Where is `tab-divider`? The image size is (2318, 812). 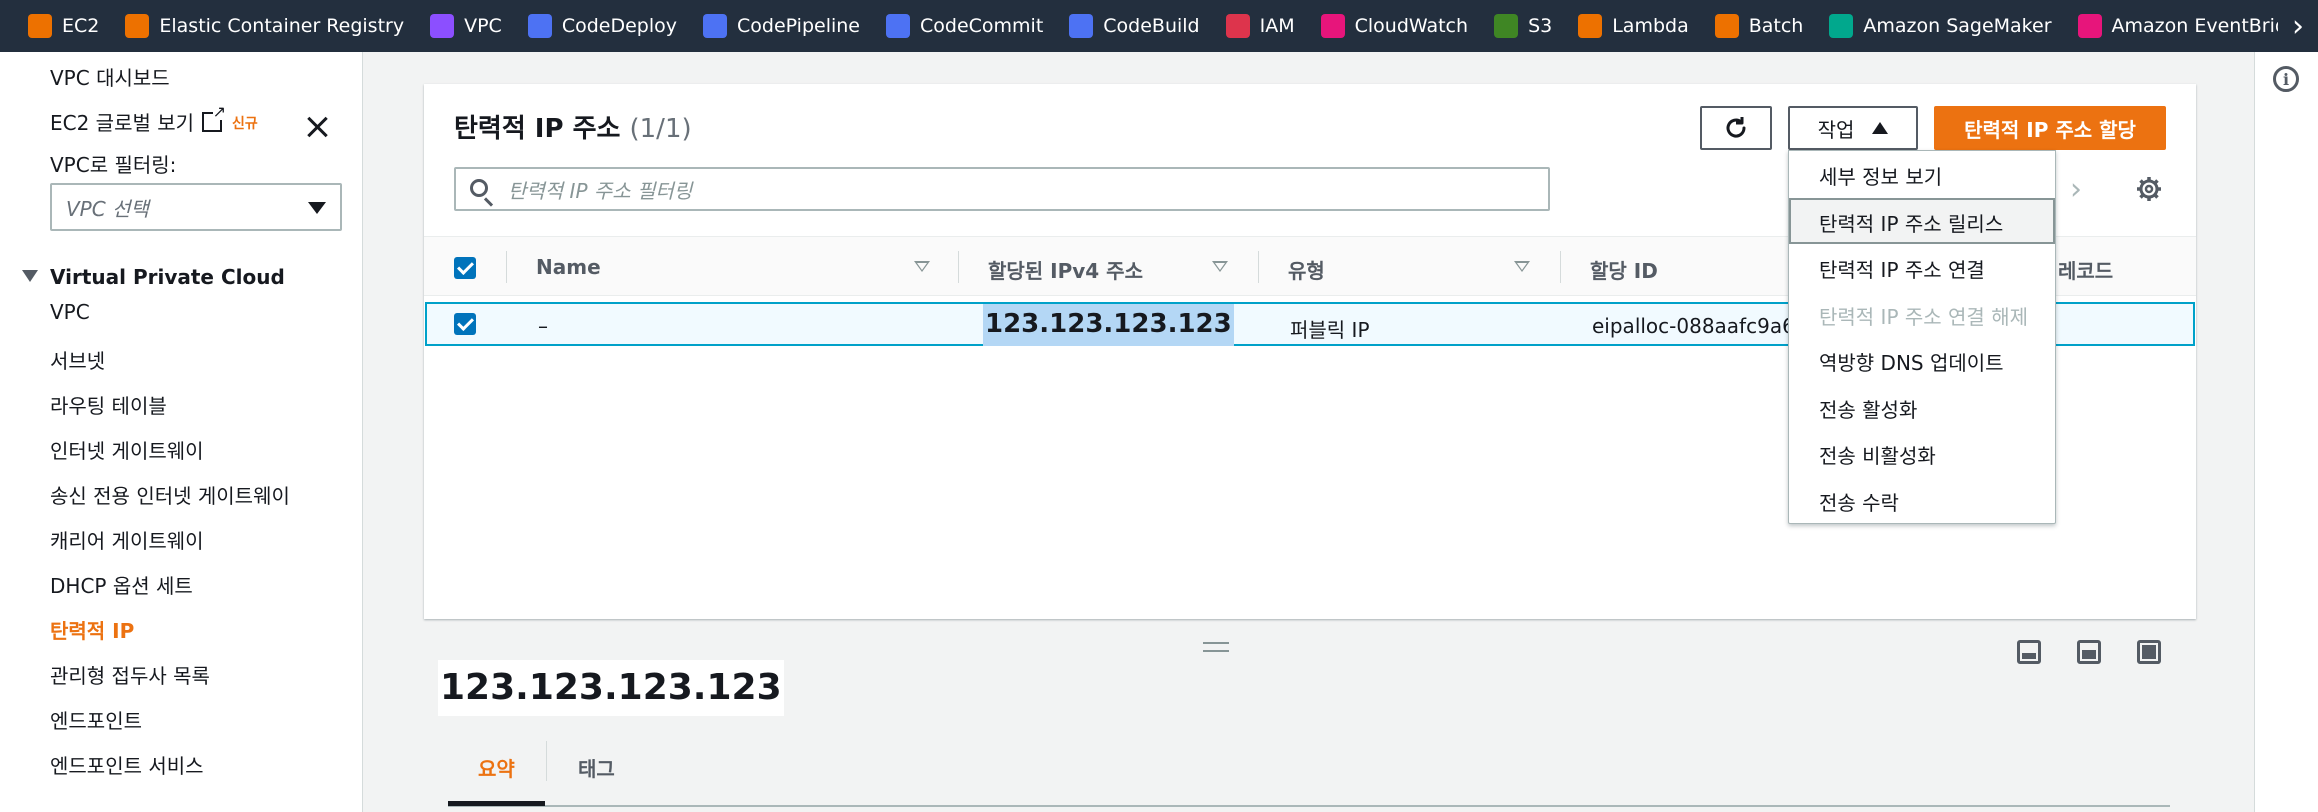
tab-divider is located at coordinates (546, 761).